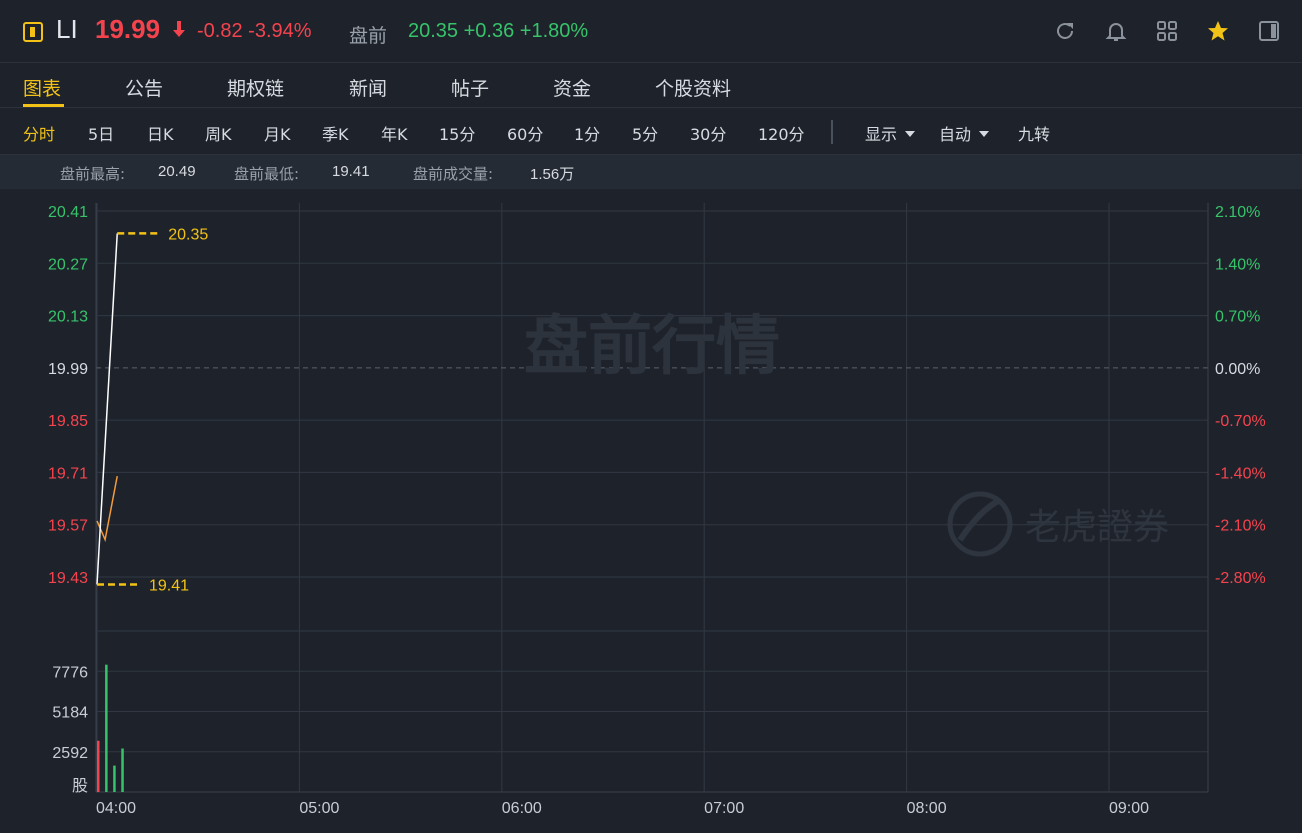  Describe the element at coordinates (368, 87) in the screenshot. I see `tab-news: 新闻` at that location.